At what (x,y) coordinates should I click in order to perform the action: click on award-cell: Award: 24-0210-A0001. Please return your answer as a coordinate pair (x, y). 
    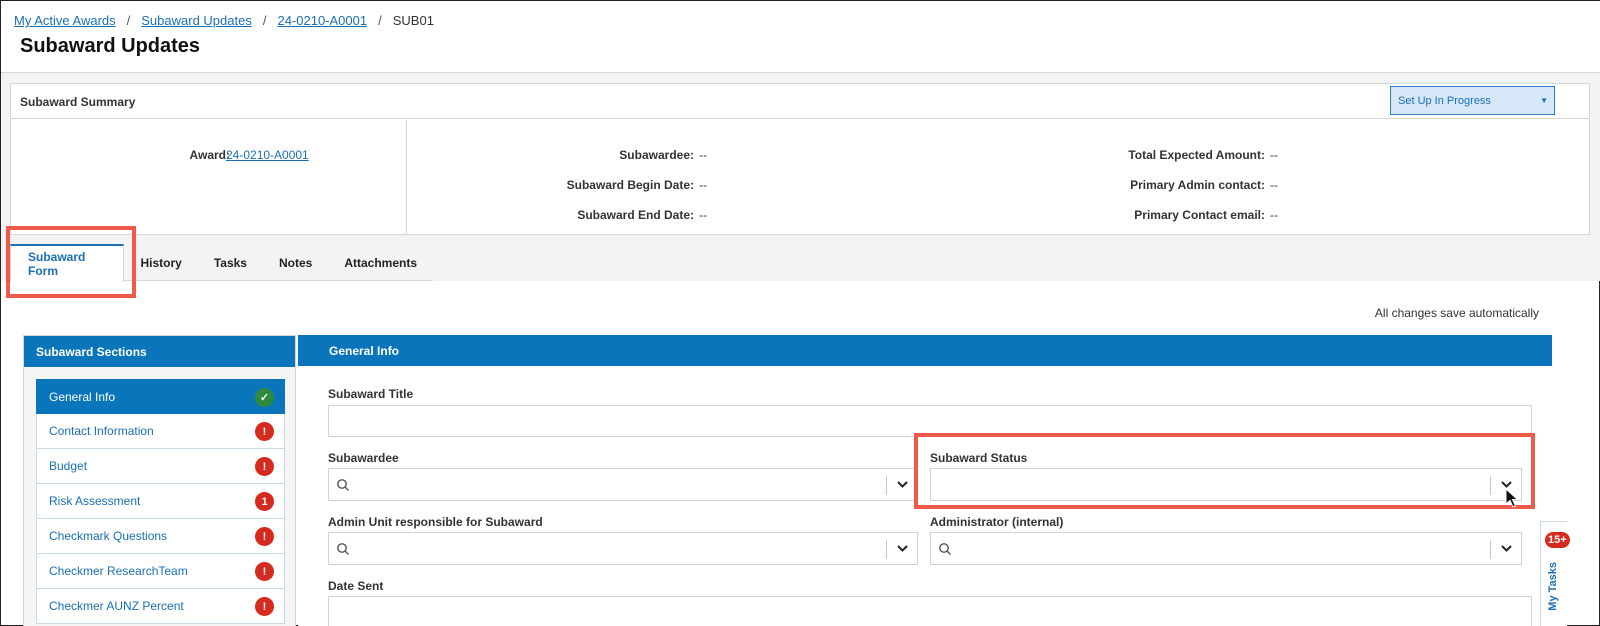
    Looking at the image, I should click on (209, 177).